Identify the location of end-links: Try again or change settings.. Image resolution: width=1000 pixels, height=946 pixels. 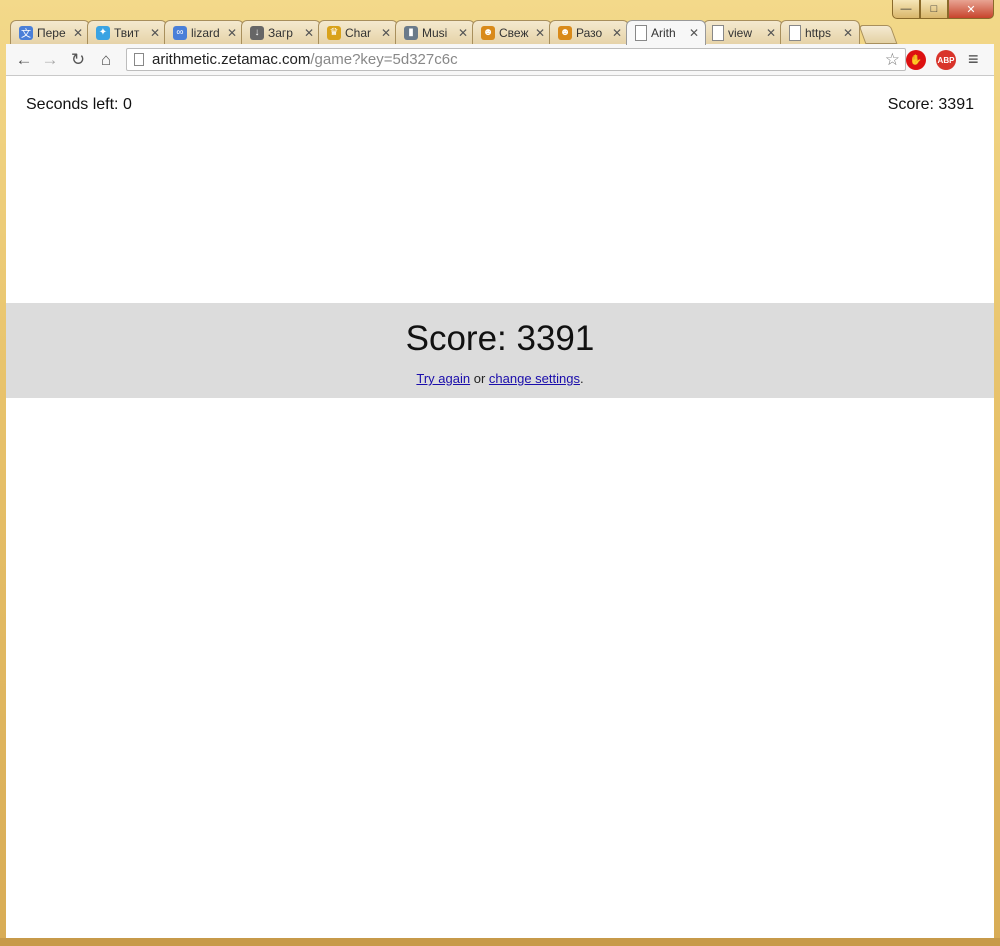
(500, 378).